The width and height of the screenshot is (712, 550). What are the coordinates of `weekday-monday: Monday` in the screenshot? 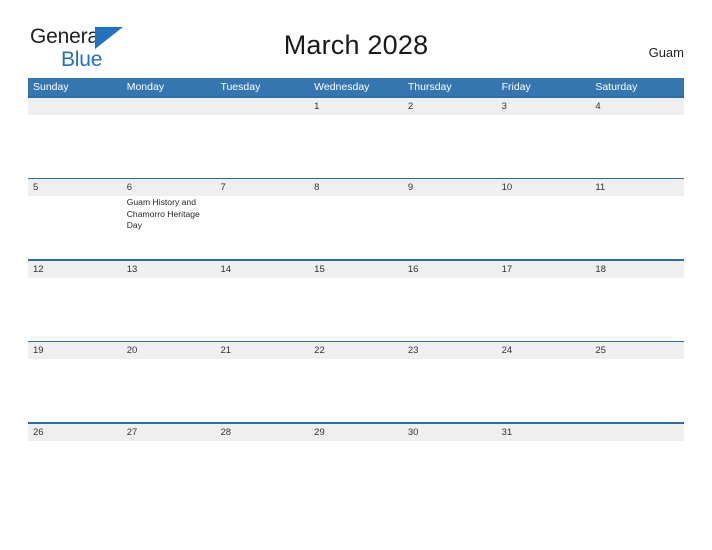 It's located at (145, 87).